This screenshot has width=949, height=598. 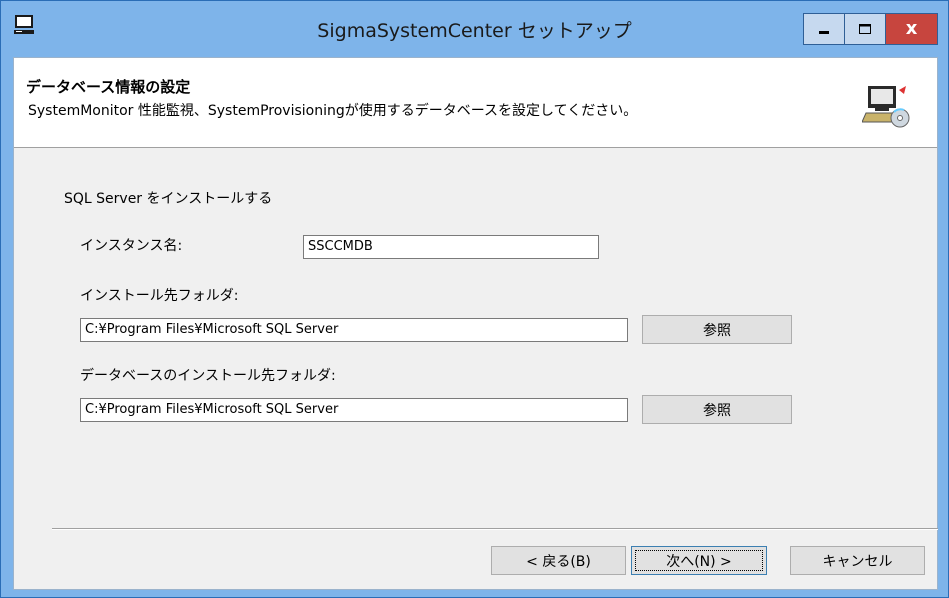 I want to click on minimize-icon, so click(x=824, y=32).